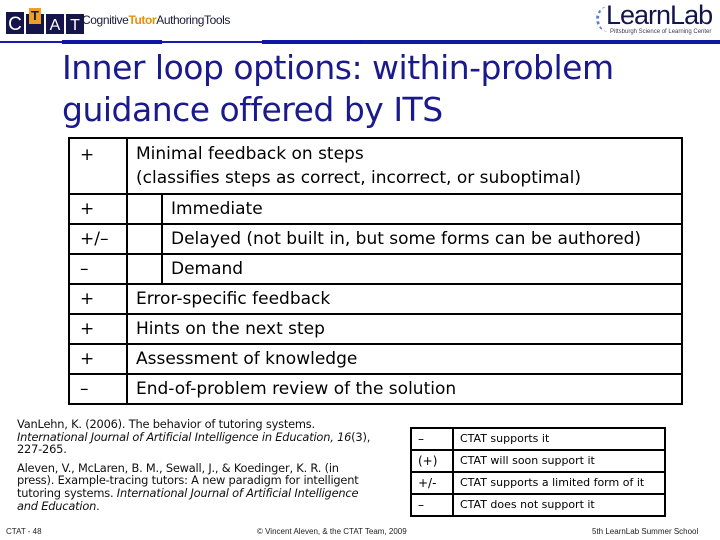  I want to click on ctat-logo-letter-c: C, so click(15, 23).